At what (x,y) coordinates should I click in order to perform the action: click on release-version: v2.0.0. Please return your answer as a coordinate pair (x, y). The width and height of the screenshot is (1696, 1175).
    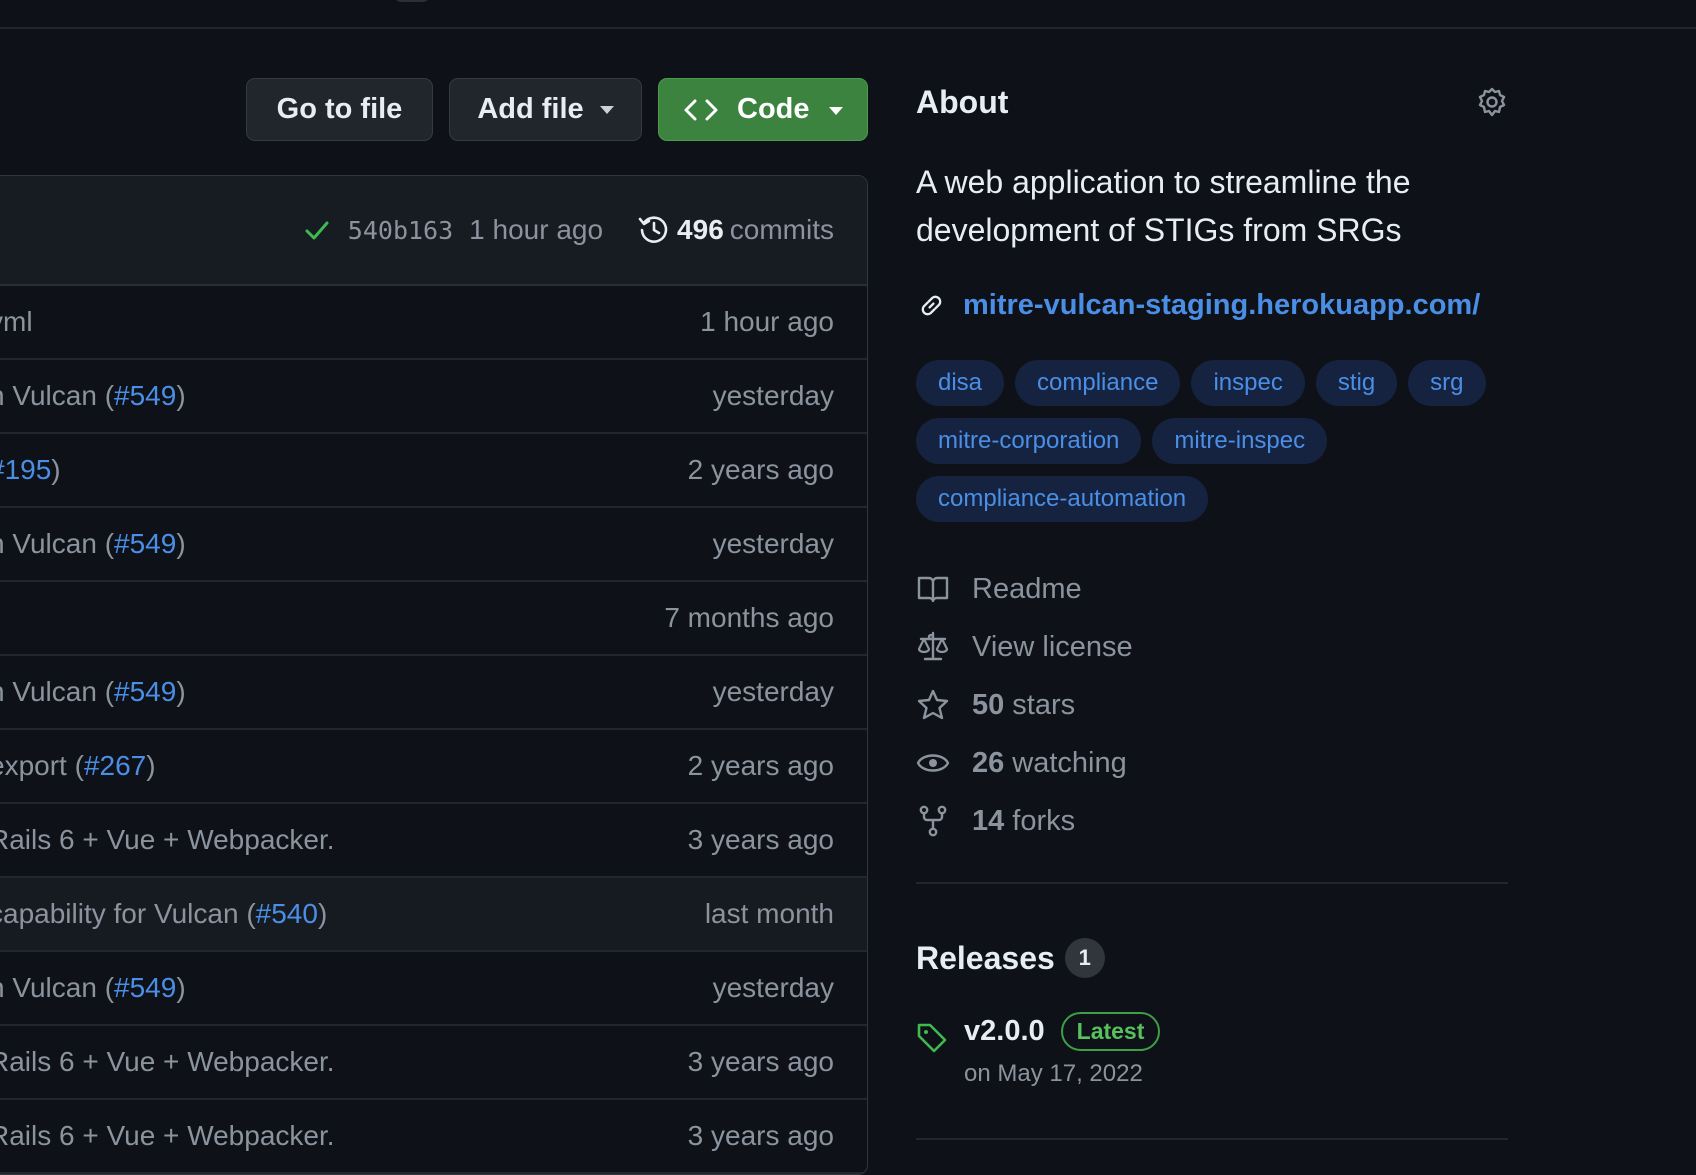
    Looking at the image, I should click on (1004, 1031).